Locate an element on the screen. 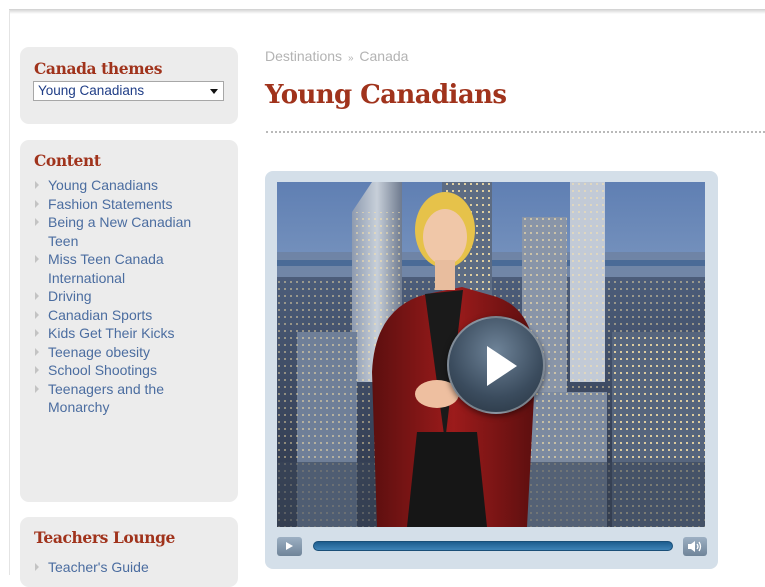 The width and height of the screenshot is (765, 587). content-nav-item-label: Young Canadians is located at coordinates (103, 185).